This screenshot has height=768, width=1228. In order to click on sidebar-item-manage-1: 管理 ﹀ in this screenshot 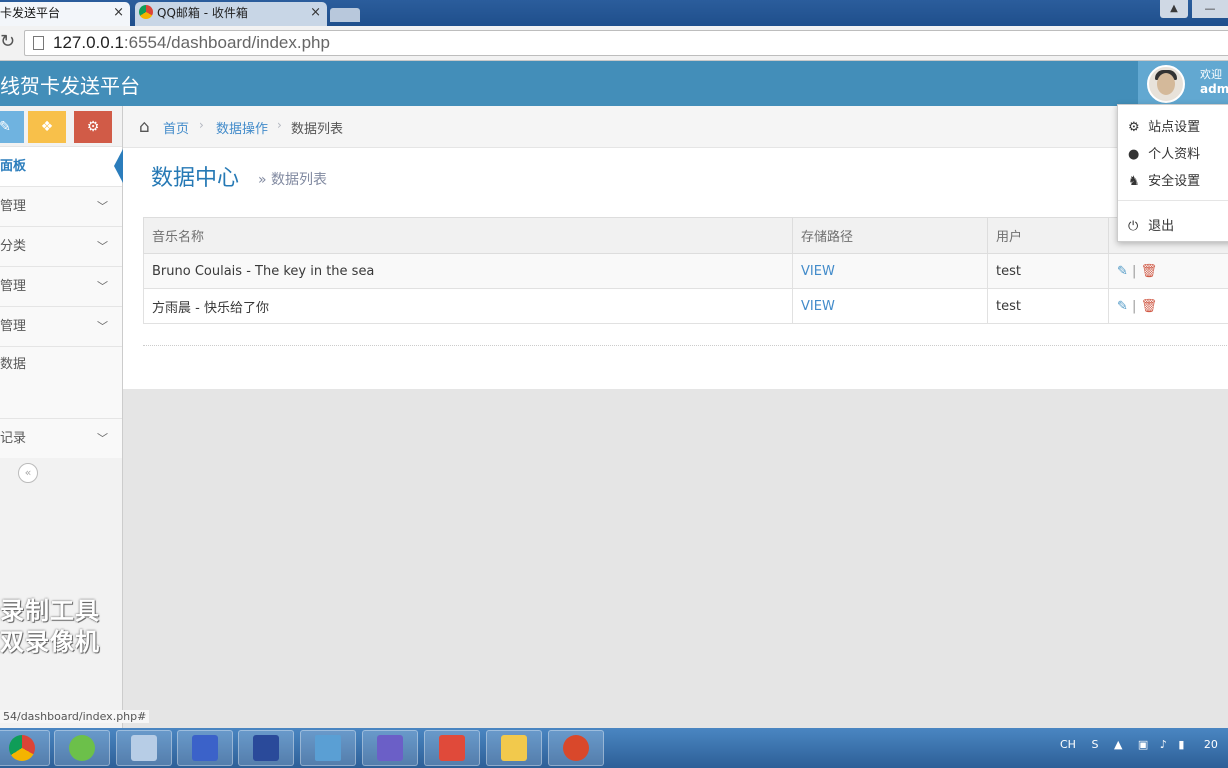, I will do `click(61, 206)`.